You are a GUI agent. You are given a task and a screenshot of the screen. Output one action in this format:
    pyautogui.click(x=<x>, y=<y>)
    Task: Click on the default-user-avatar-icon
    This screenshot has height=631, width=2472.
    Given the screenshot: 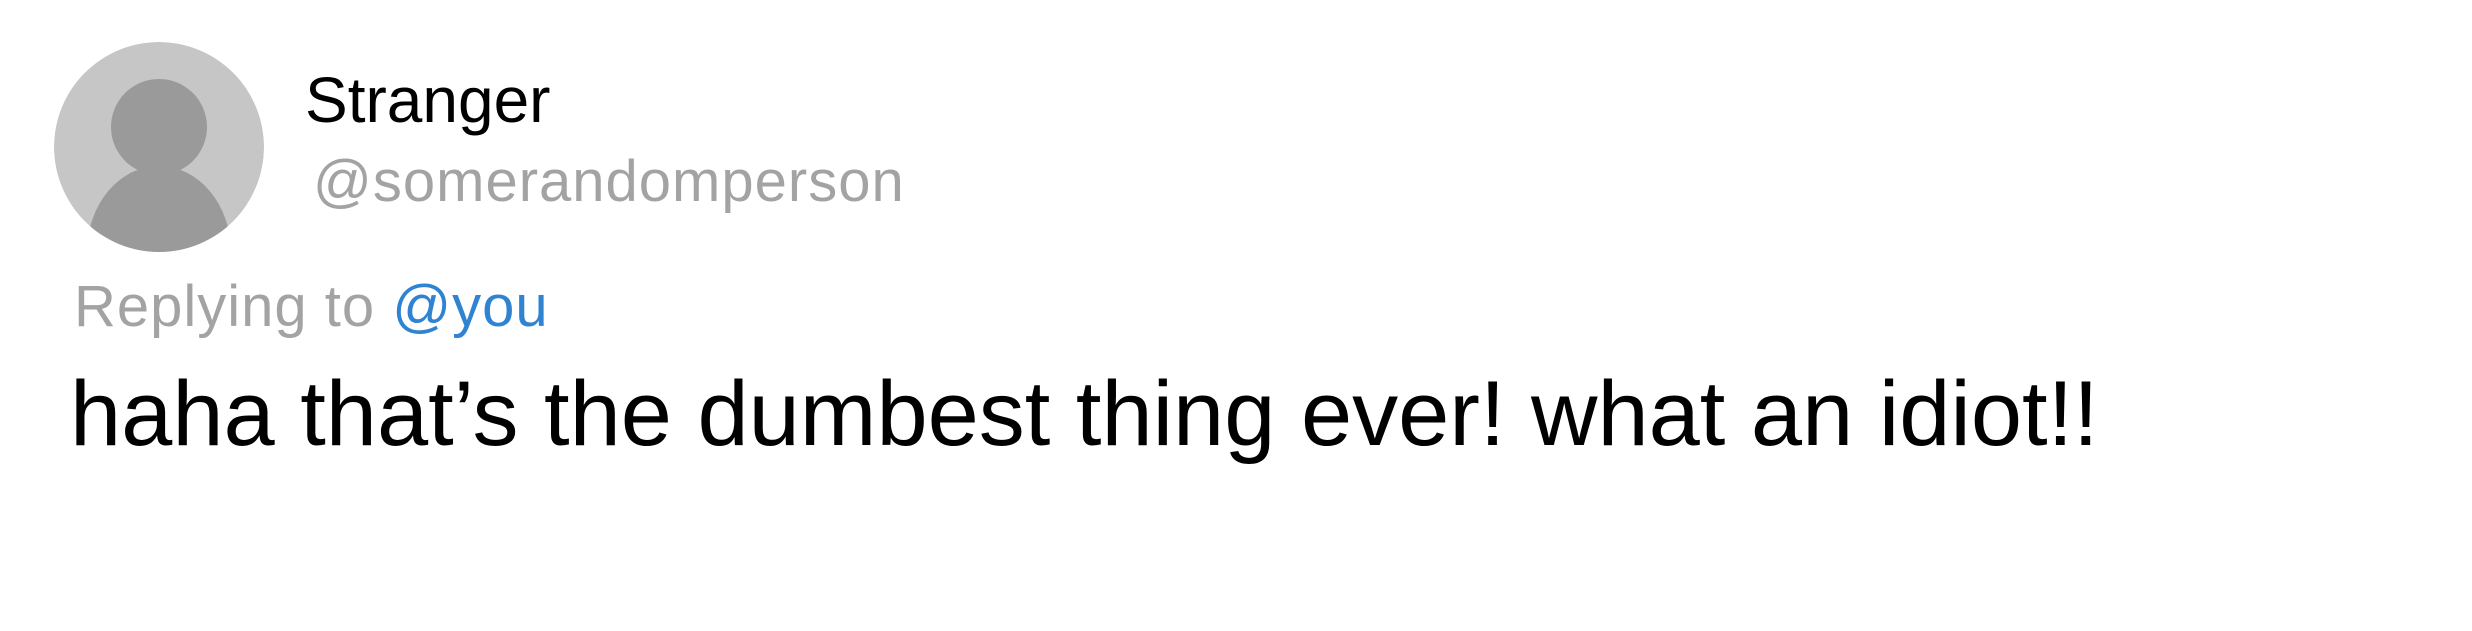 What is the action you would take?
    pyautogui.click(x=159, y=147)
    